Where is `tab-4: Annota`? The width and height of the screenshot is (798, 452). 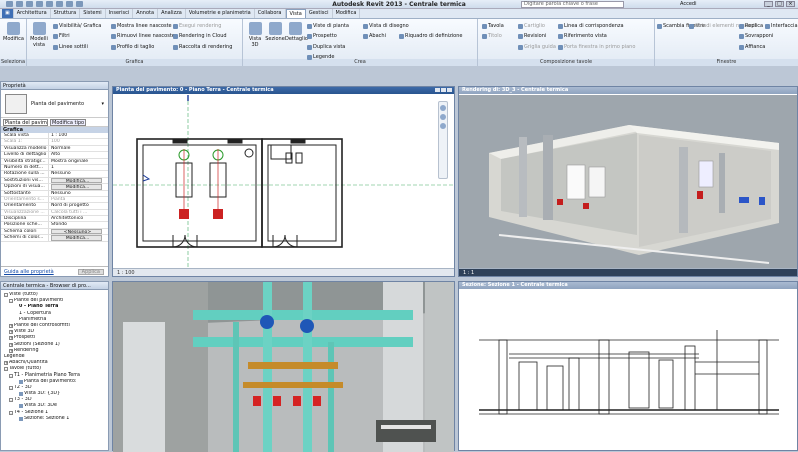
tab-4: Annota is located at coordinates (146, 13).